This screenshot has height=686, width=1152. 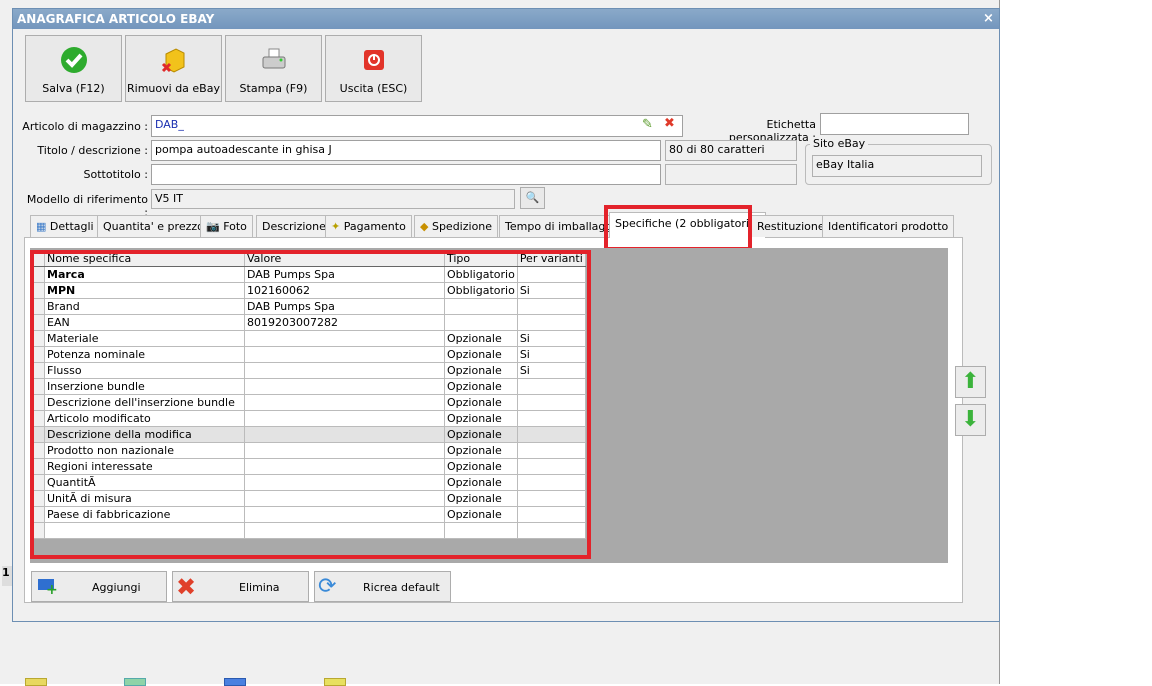 I want to click on box-remove-icon, so click(x=173, y=60).